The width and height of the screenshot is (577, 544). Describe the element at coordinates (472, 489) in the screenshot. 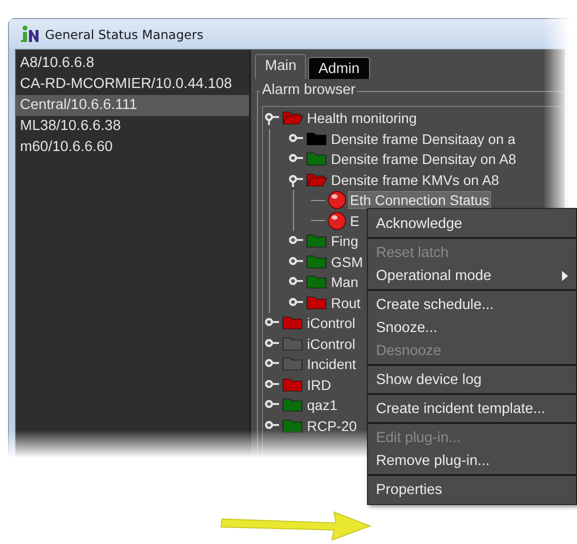

I see `menu-item: Properties` at that location.